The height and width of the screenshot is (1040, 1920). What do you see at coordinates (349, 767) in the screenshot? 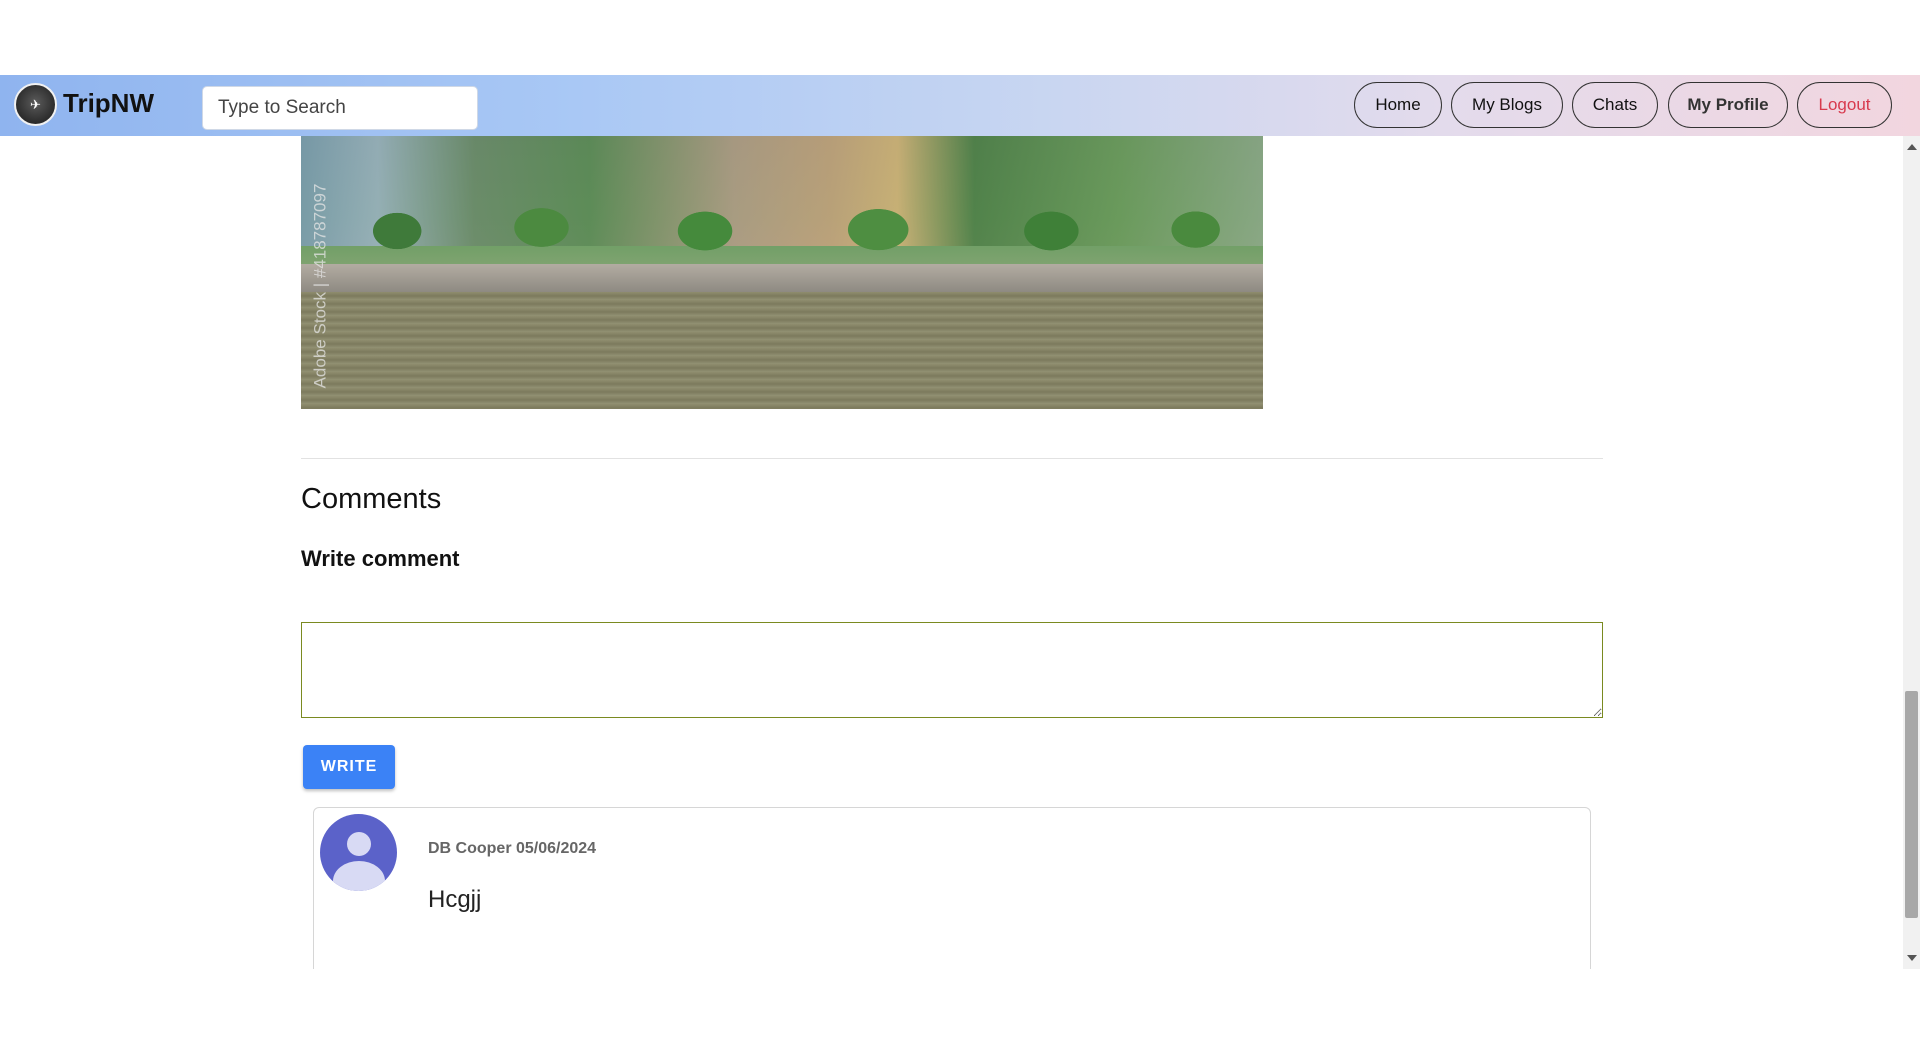
I see `write-button: WRITE` at bounding box center [349, 767].